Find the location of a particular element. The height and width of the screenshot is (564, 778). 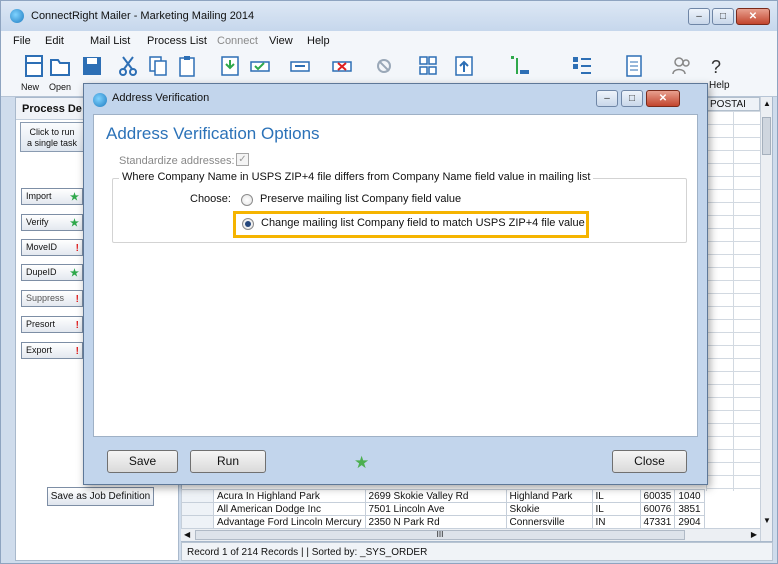

task-verify-button: Verify ★ is located at coordinates (52, 222).